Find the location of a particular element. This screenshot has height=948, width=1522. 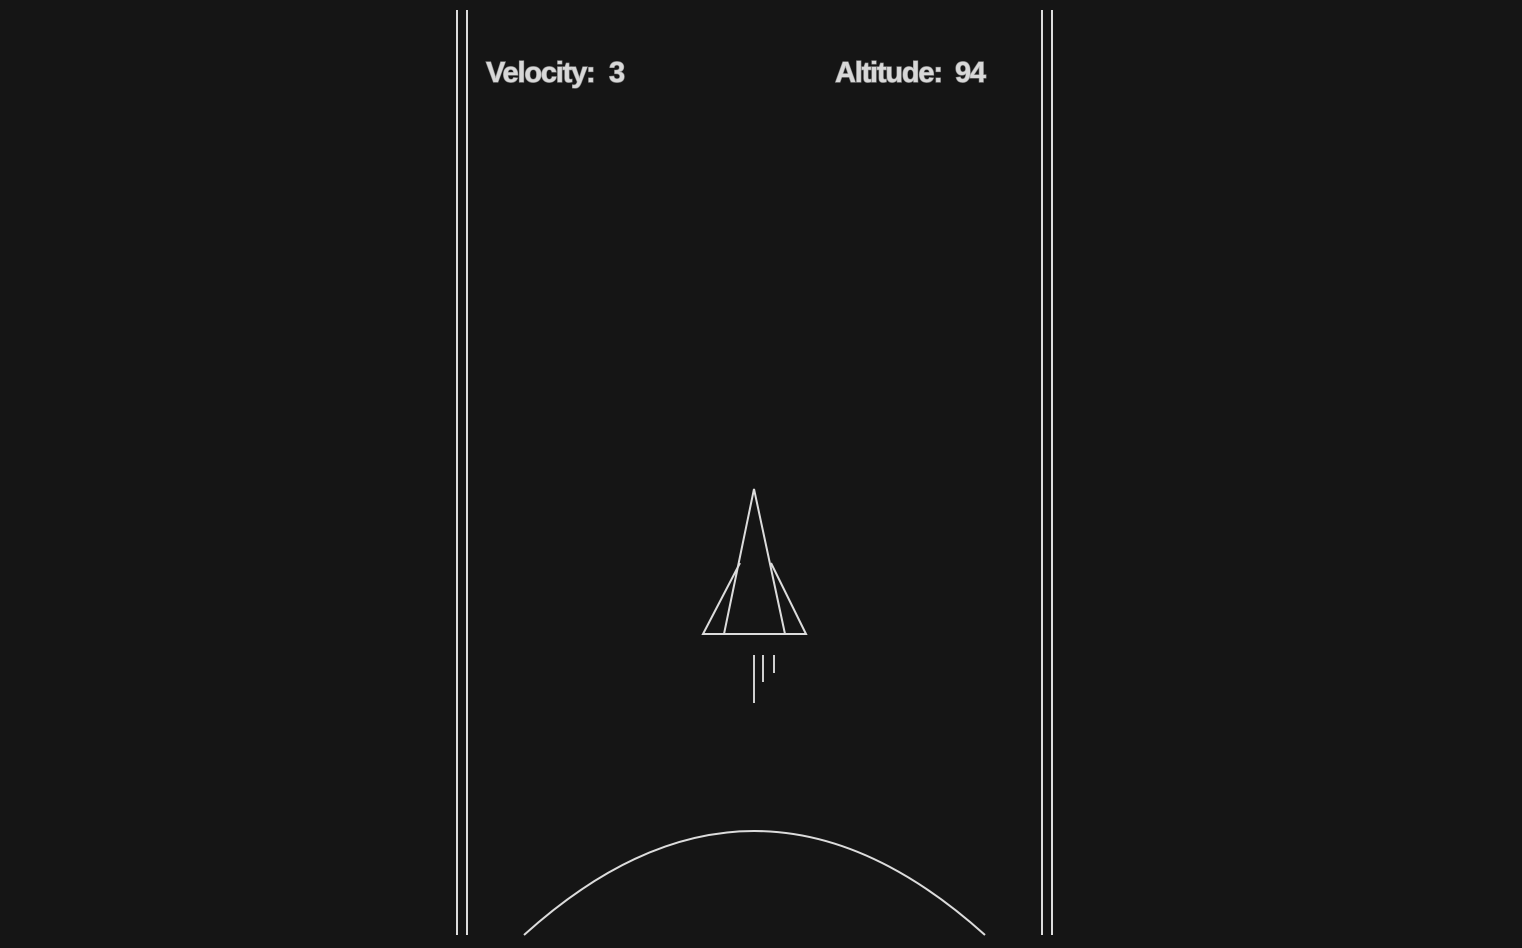

velocity-value: 3 is located at coordinates (617, 73).